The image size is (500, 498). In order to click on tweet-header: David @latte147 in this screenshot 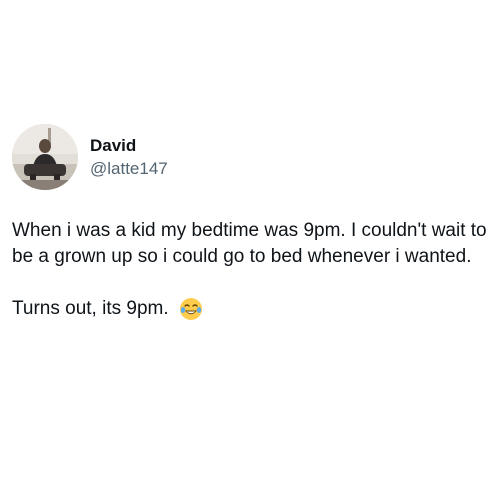, I will do `click(250, 157)`.